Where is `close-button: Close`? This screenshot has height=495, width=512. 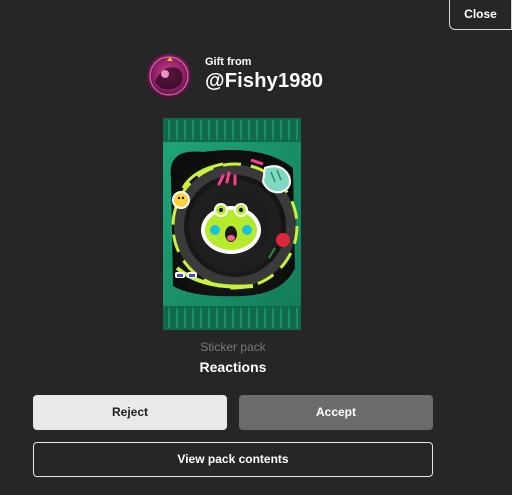
close-button: Close is located at coordinates (480, 15).